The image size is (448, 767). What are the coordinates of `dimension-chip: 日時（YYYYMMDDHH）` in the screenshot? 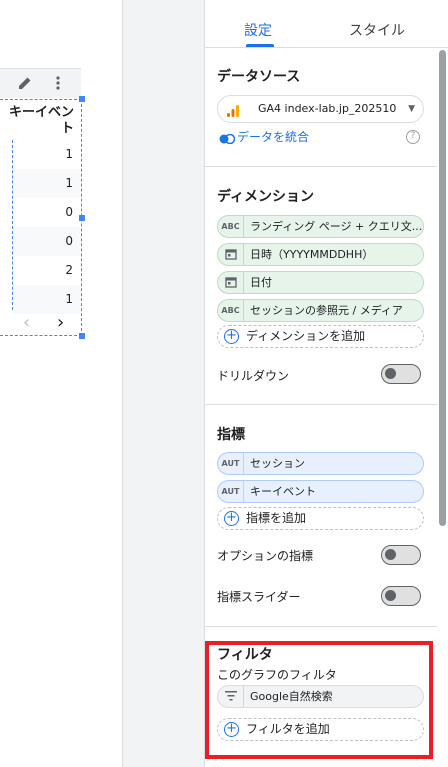 It's located at (320, 254).